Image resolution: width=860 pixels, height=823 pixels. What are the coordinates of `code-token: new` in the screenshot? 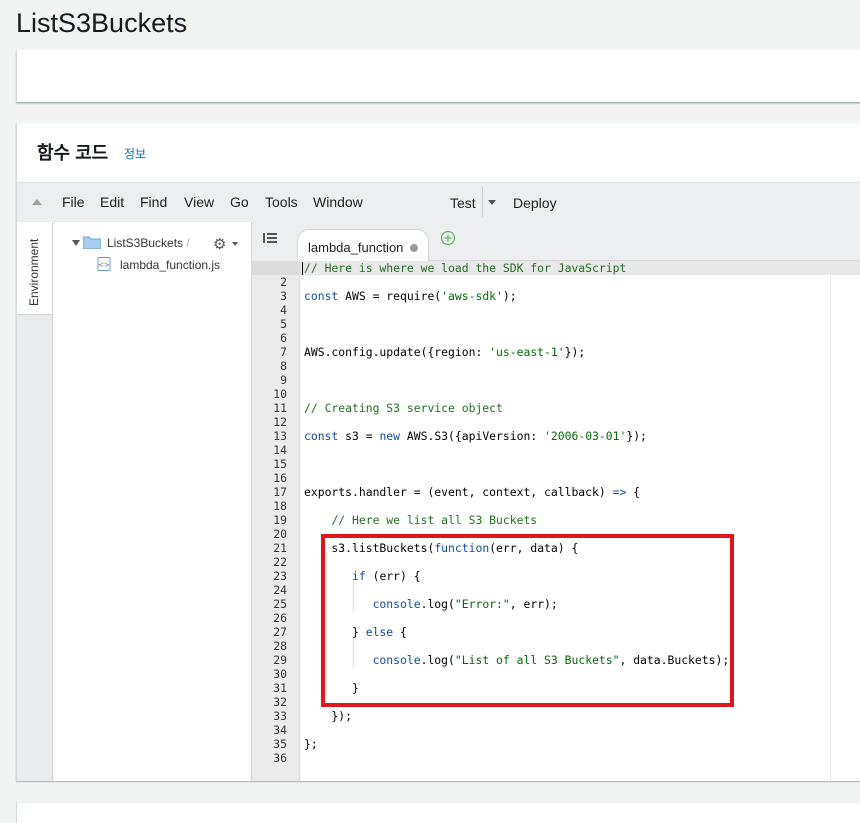 It's located at (390, 436).